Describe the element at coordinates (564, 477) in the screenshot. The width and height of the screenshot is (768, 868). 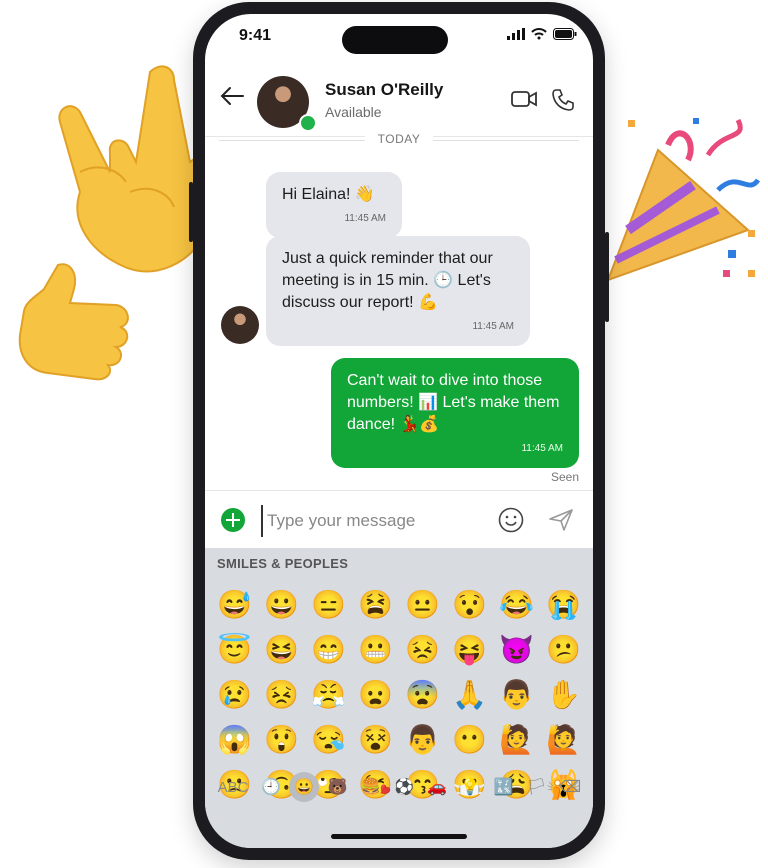
I see `seen-receipt: Seen` at that location.